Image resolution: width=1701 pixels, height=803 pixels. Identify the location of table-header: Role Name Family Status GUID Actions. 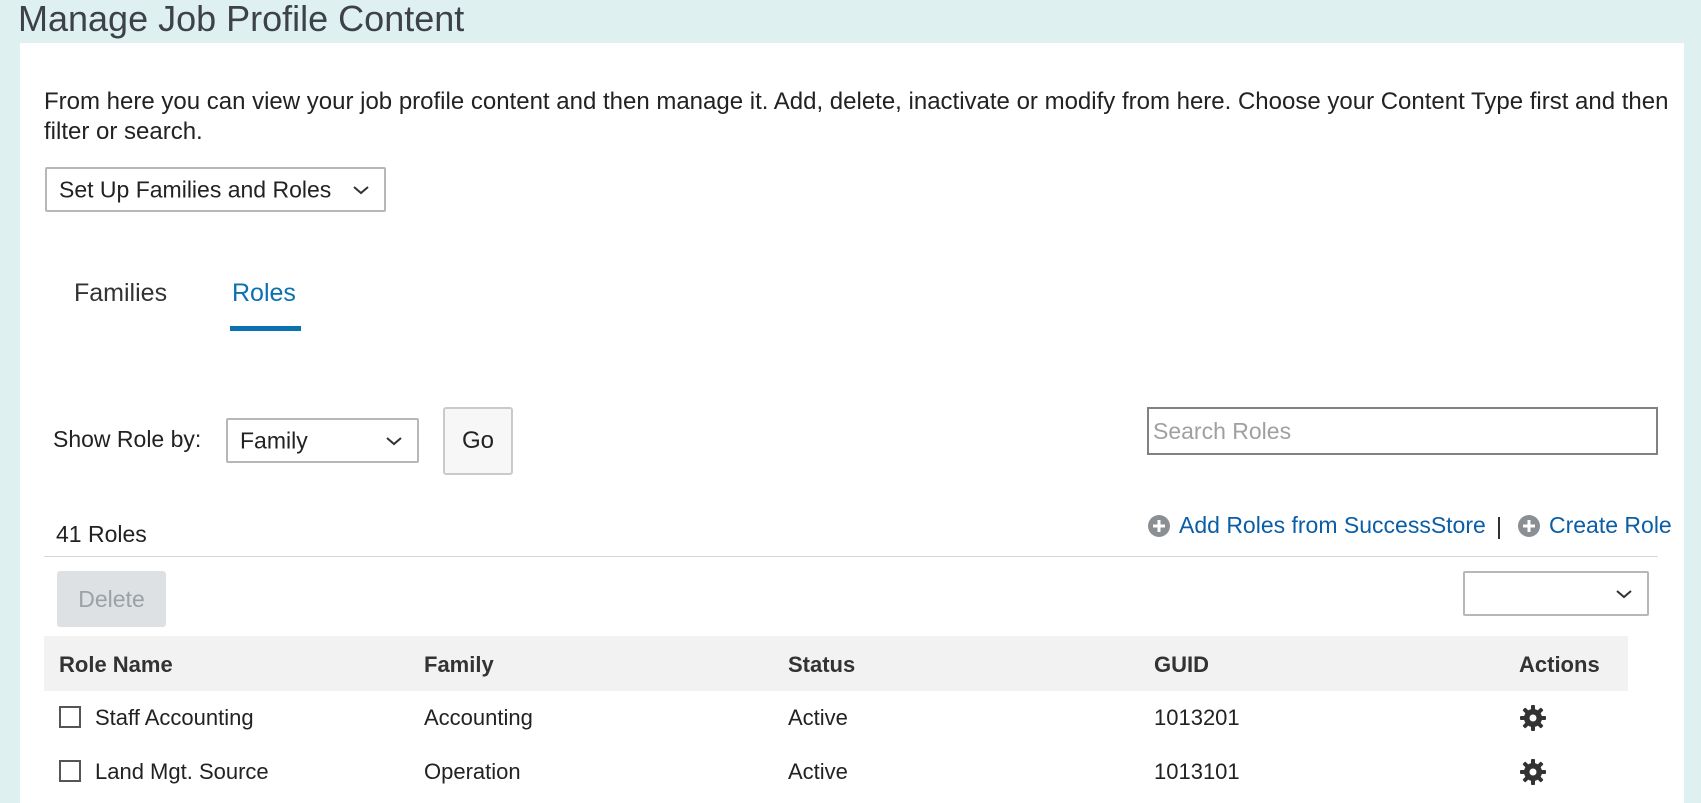
(836, 663).